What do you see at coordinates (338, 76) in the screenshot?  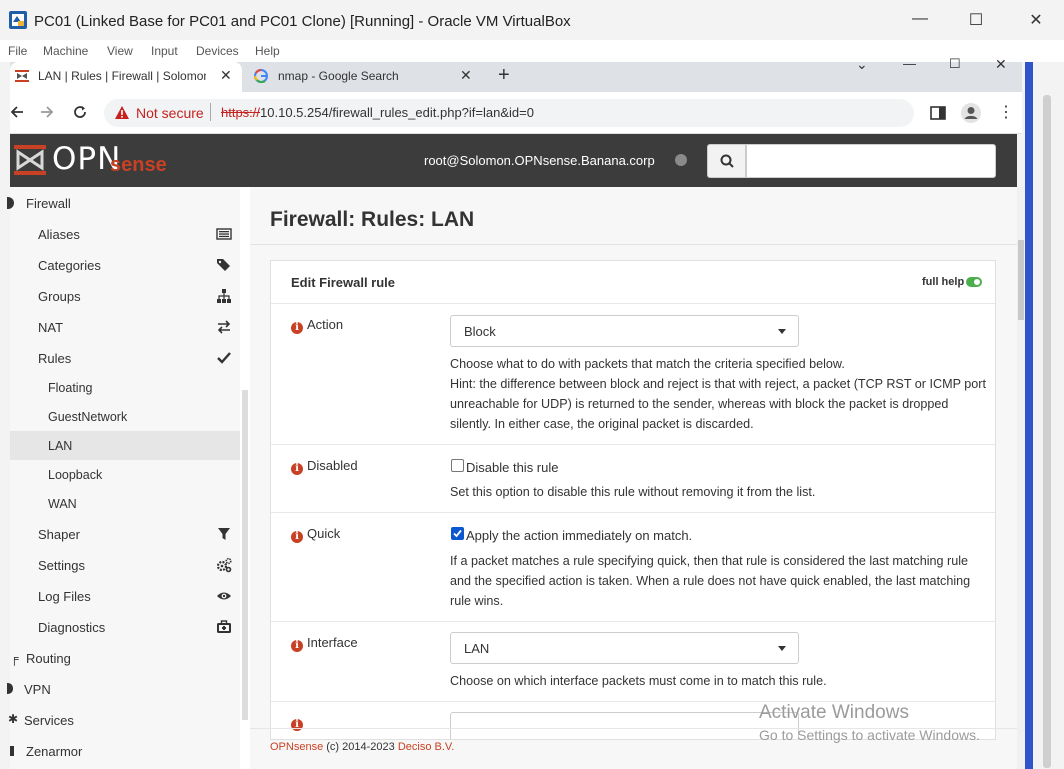 I see `tab-label: nmap - Google Search` at bounding box center [338, 76].